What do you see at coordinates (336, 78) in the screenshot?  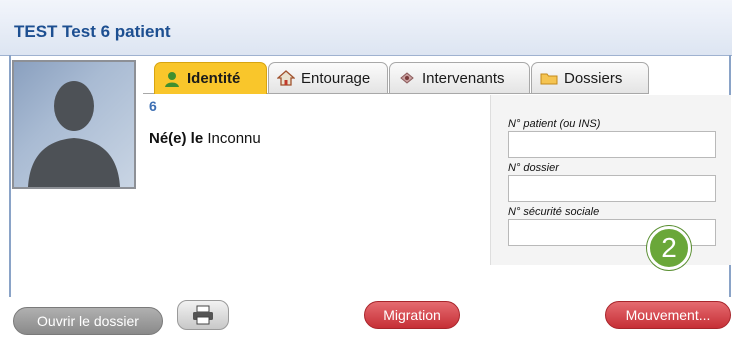 I see `tab-label: Entourage` at bounding box center [336, 78].